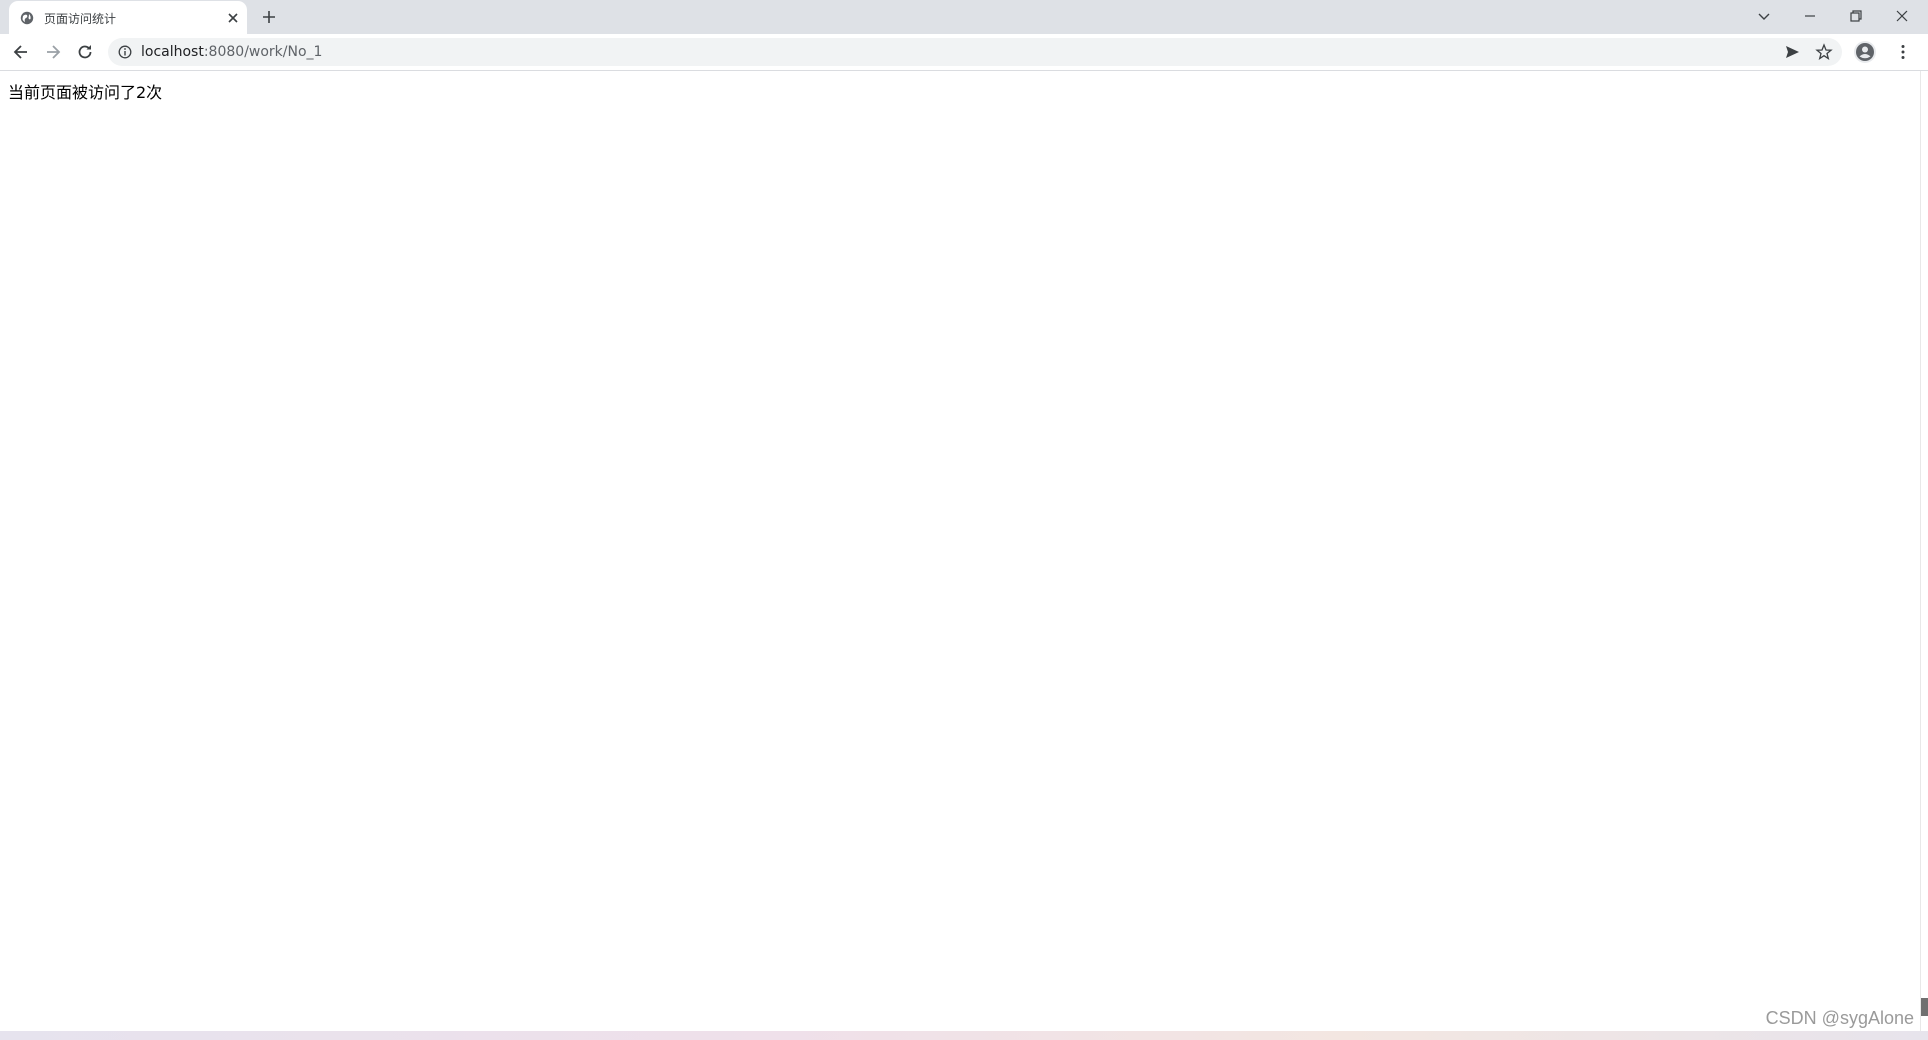 The width and height of the screenshot is (1928, 1040). I want to click on address-bar: localhost:8080/work/No_1, so click(975, 52).